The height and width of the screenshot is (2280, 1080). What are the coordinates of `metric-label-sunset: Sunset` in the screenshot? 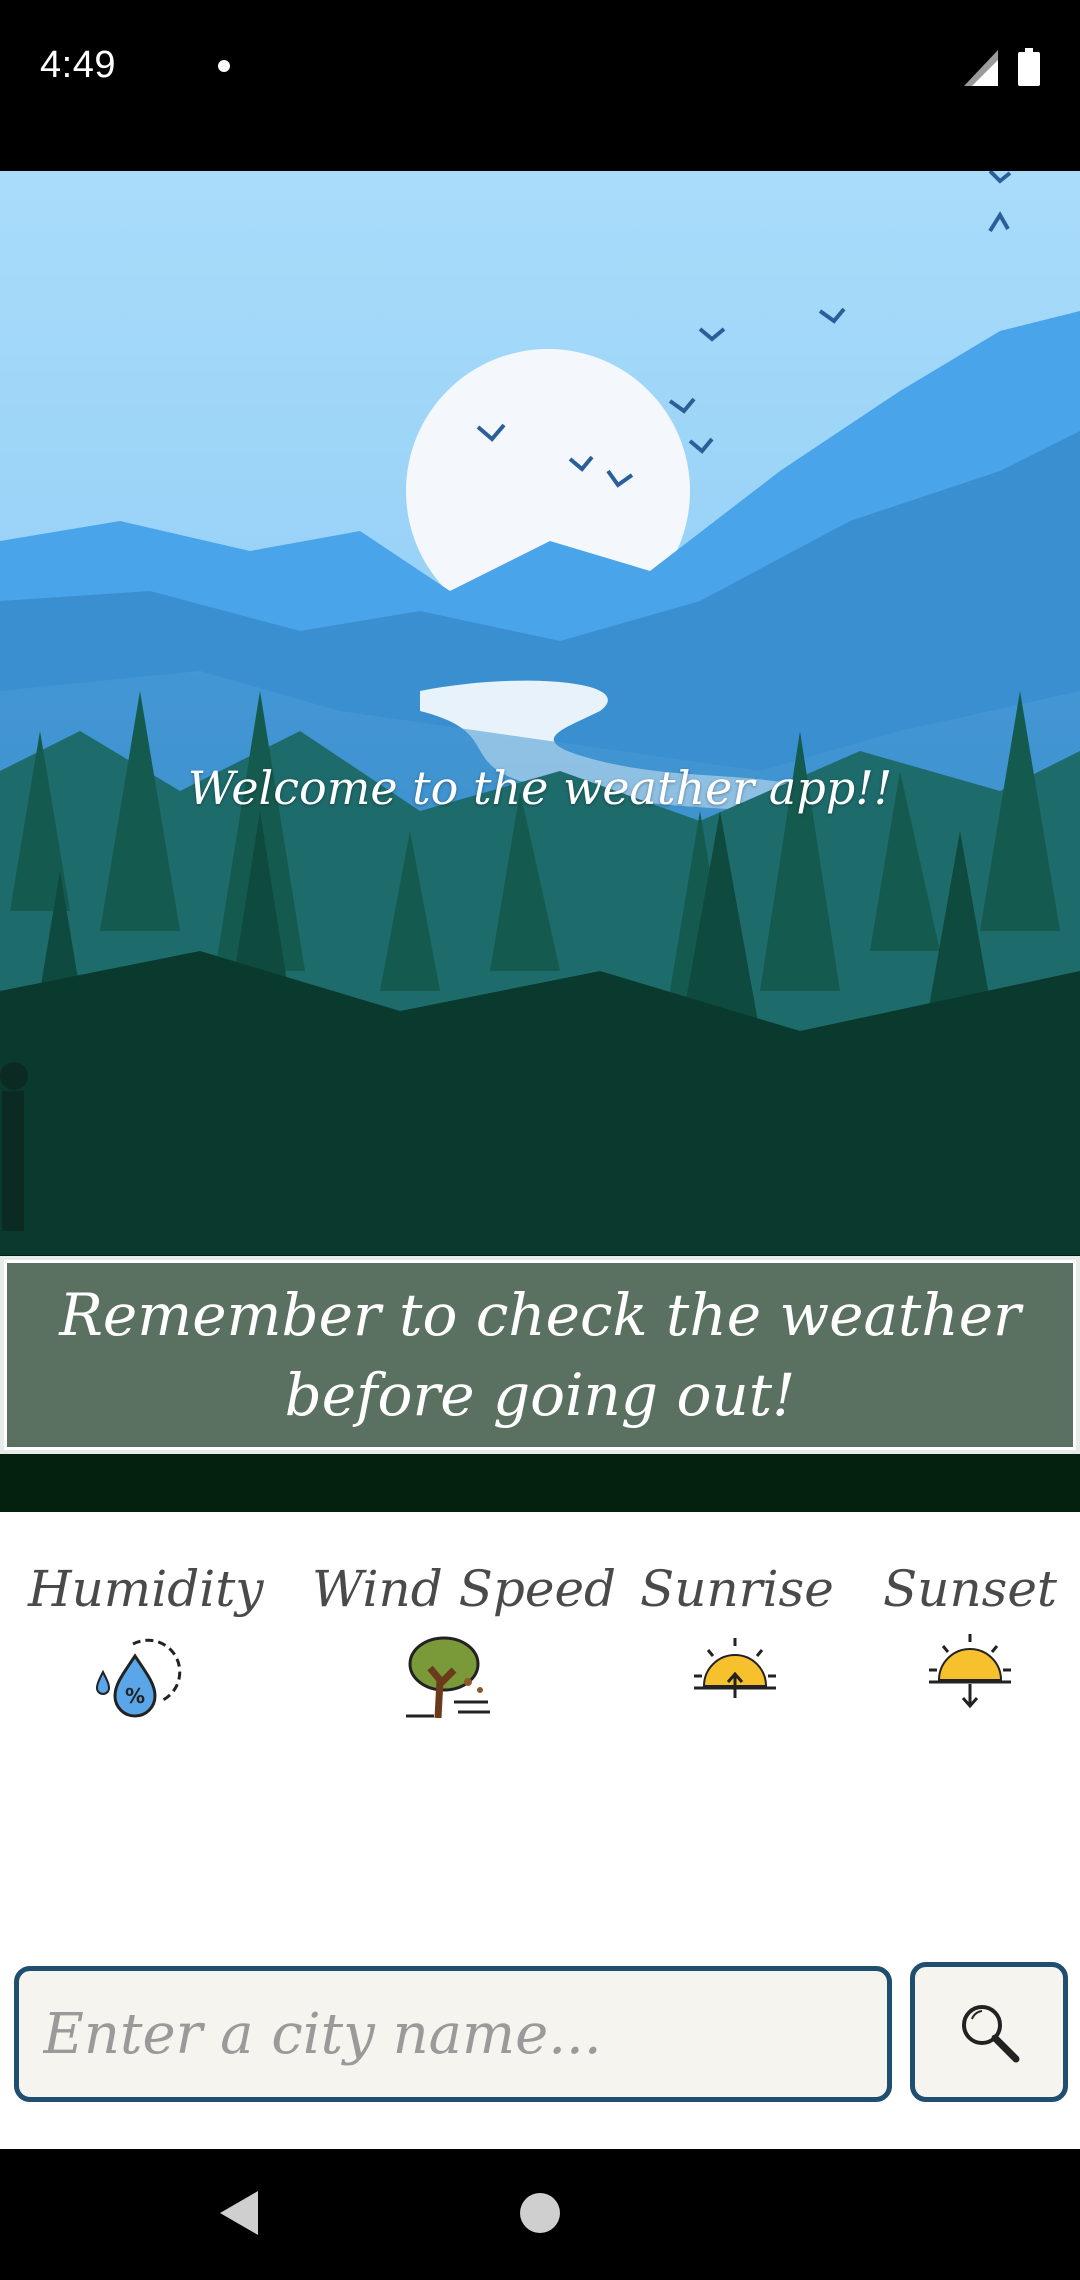 It's located at (970, 1589).